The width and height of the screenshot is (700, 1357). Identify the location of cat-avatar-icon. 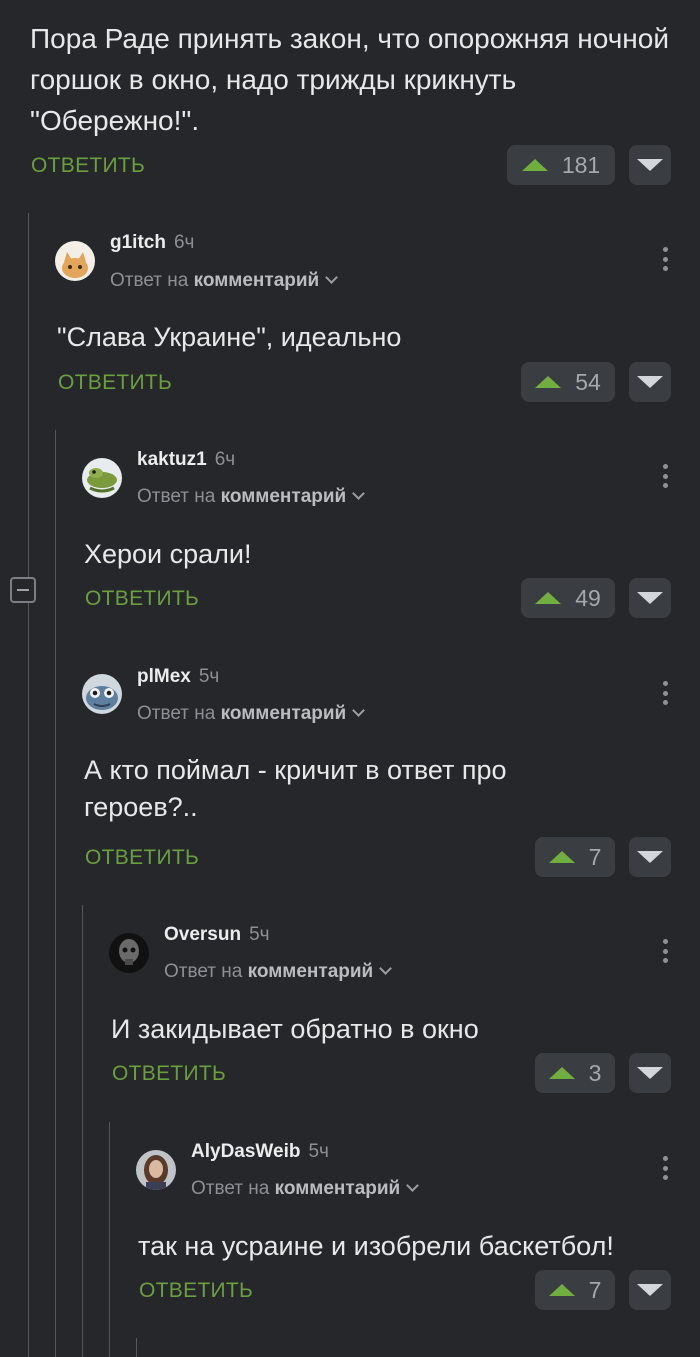
(75, 261).